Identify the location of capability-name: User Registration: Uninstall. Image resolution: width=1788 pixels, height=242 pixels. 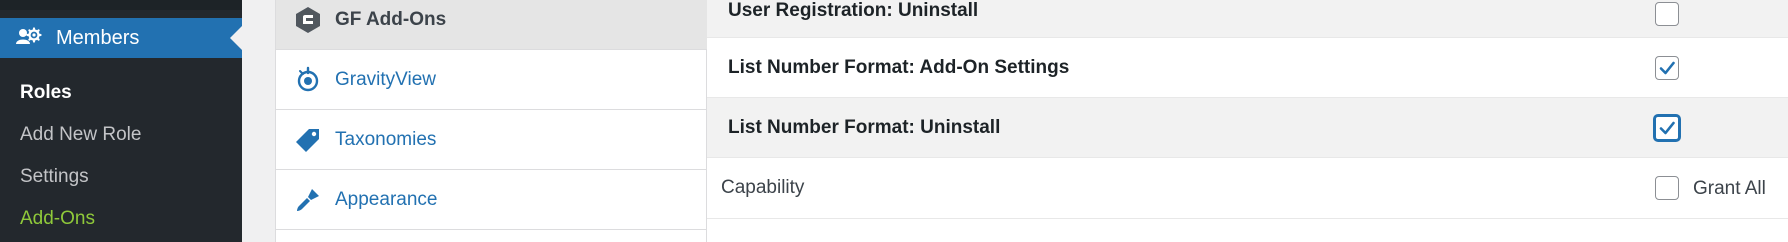
(853, 10).